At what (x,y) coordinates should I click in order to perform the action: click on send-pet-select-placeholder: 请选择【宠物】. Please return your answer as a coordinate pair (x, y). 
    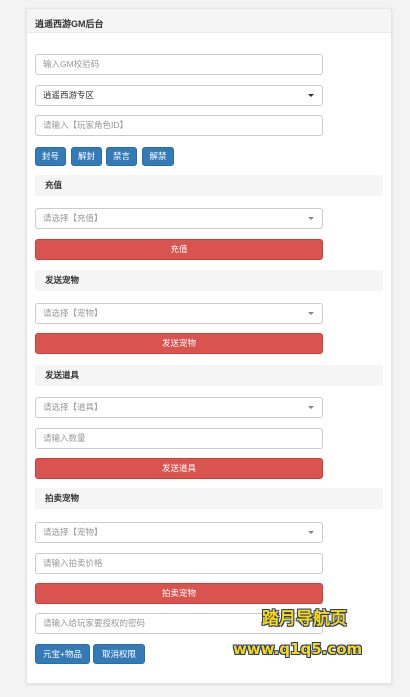
    Looking at the image, I should click on (73, 313).